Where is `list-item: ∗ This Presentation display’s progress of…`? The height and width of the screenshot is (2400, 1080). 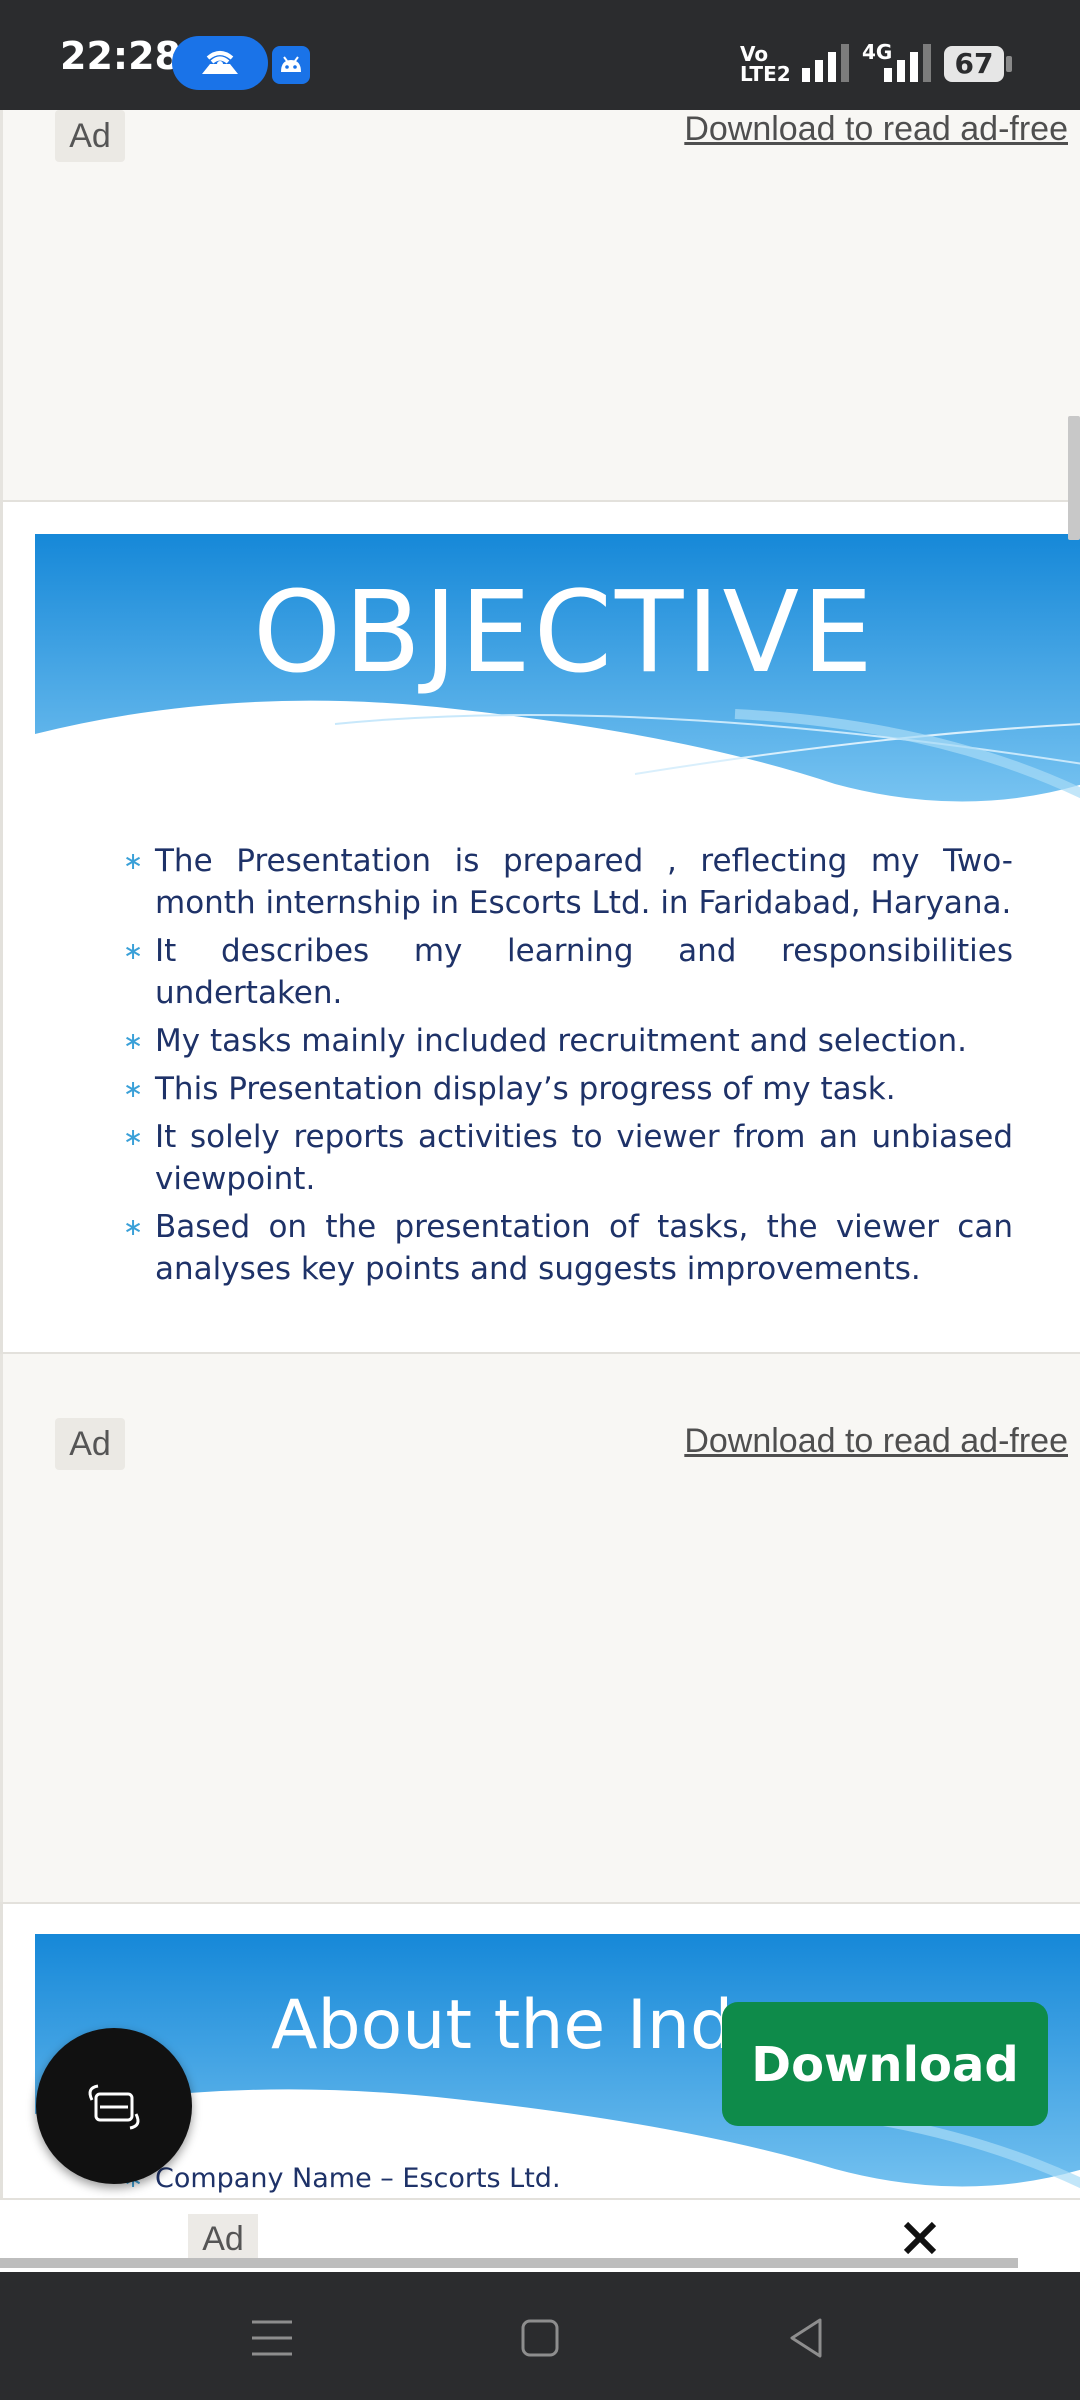
list-item: ∗ This Presentation display’s progress of… is located at coordinates (568, 1089).